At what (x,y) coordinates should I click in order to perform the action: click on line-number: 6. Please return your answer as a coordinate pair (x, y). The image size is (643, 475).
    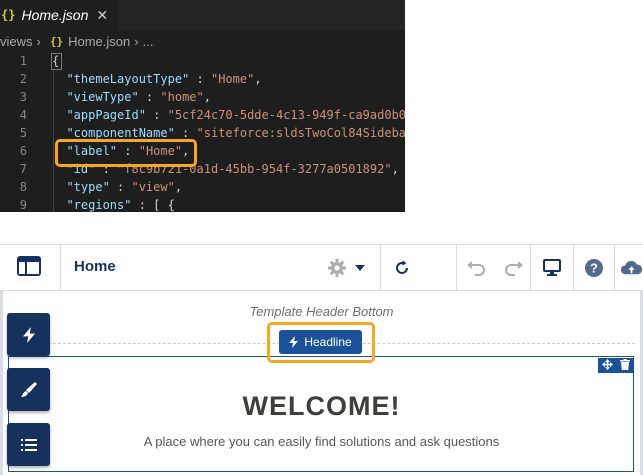
    Looking at the image, I should click on (23, 151).